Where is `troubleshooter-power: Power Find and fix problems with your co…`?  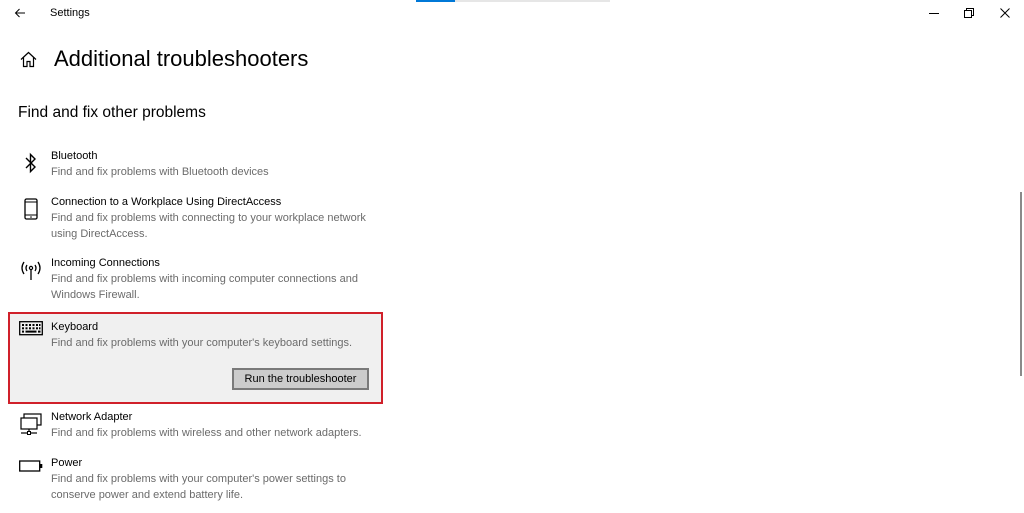 troubleshooter-power: Power Find and fix problems with your co… is located at coordinates (197, 482).